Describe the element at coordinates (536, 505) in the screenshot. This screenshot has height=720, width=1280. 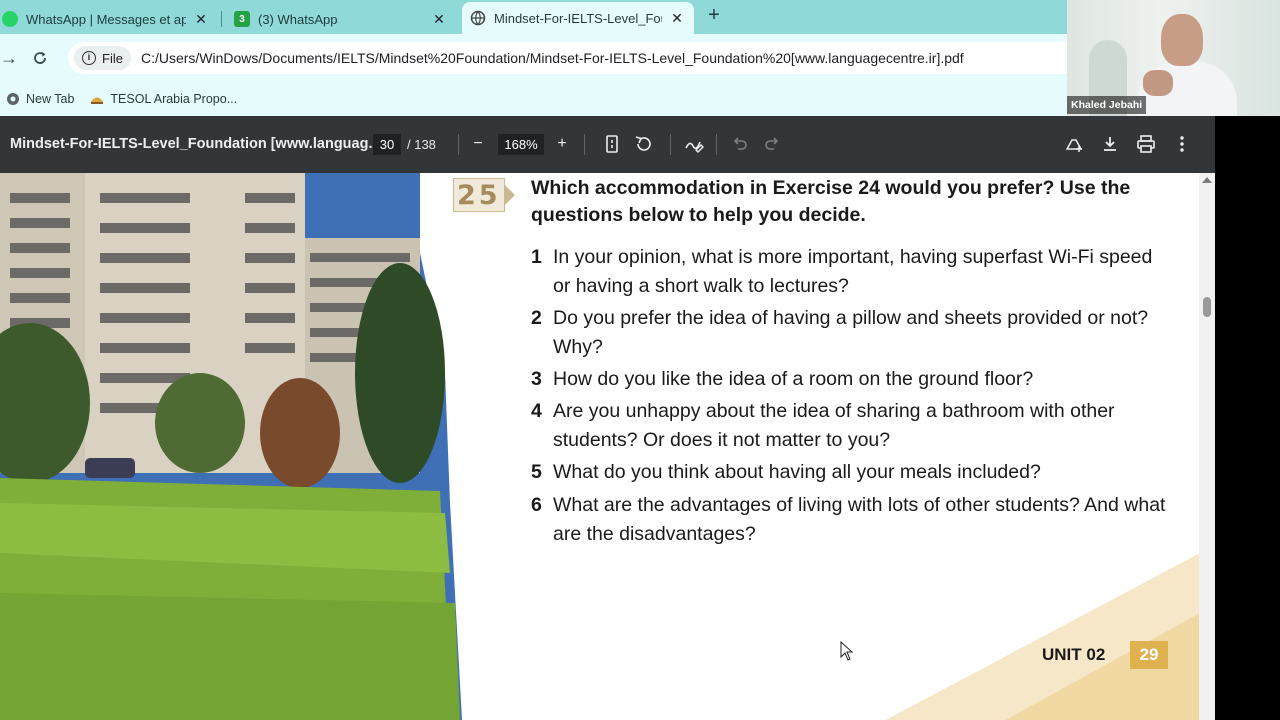
I see `question-number: 6` at that location.